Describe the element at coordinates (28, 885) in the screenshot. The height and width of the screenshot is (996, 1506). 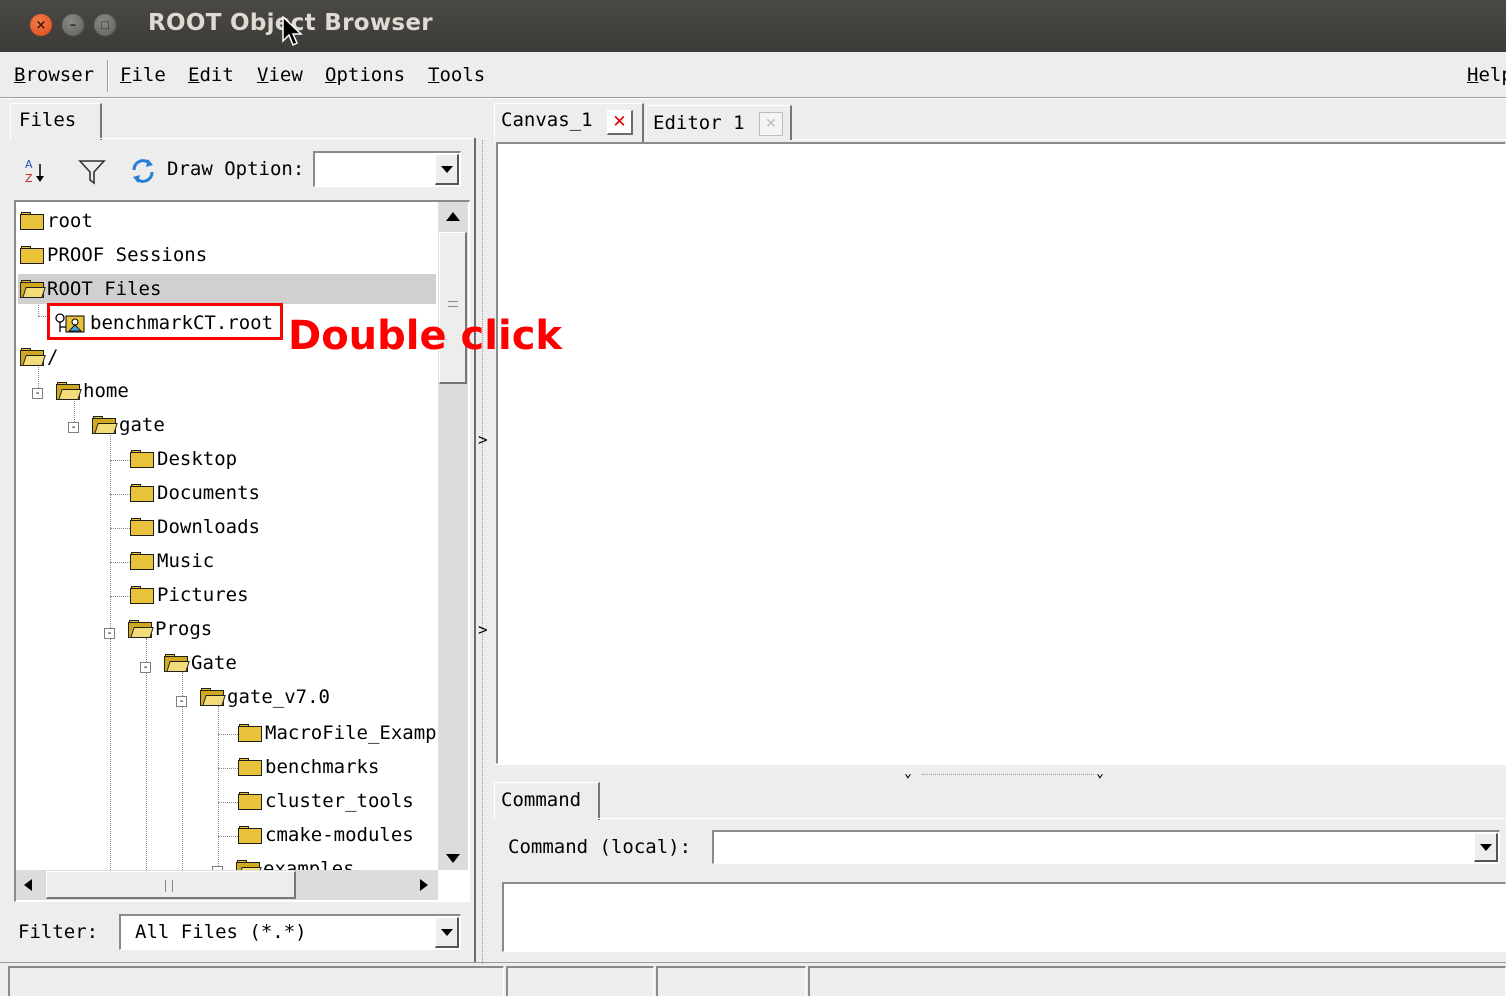
I see `scroll-left-icon` at that location.